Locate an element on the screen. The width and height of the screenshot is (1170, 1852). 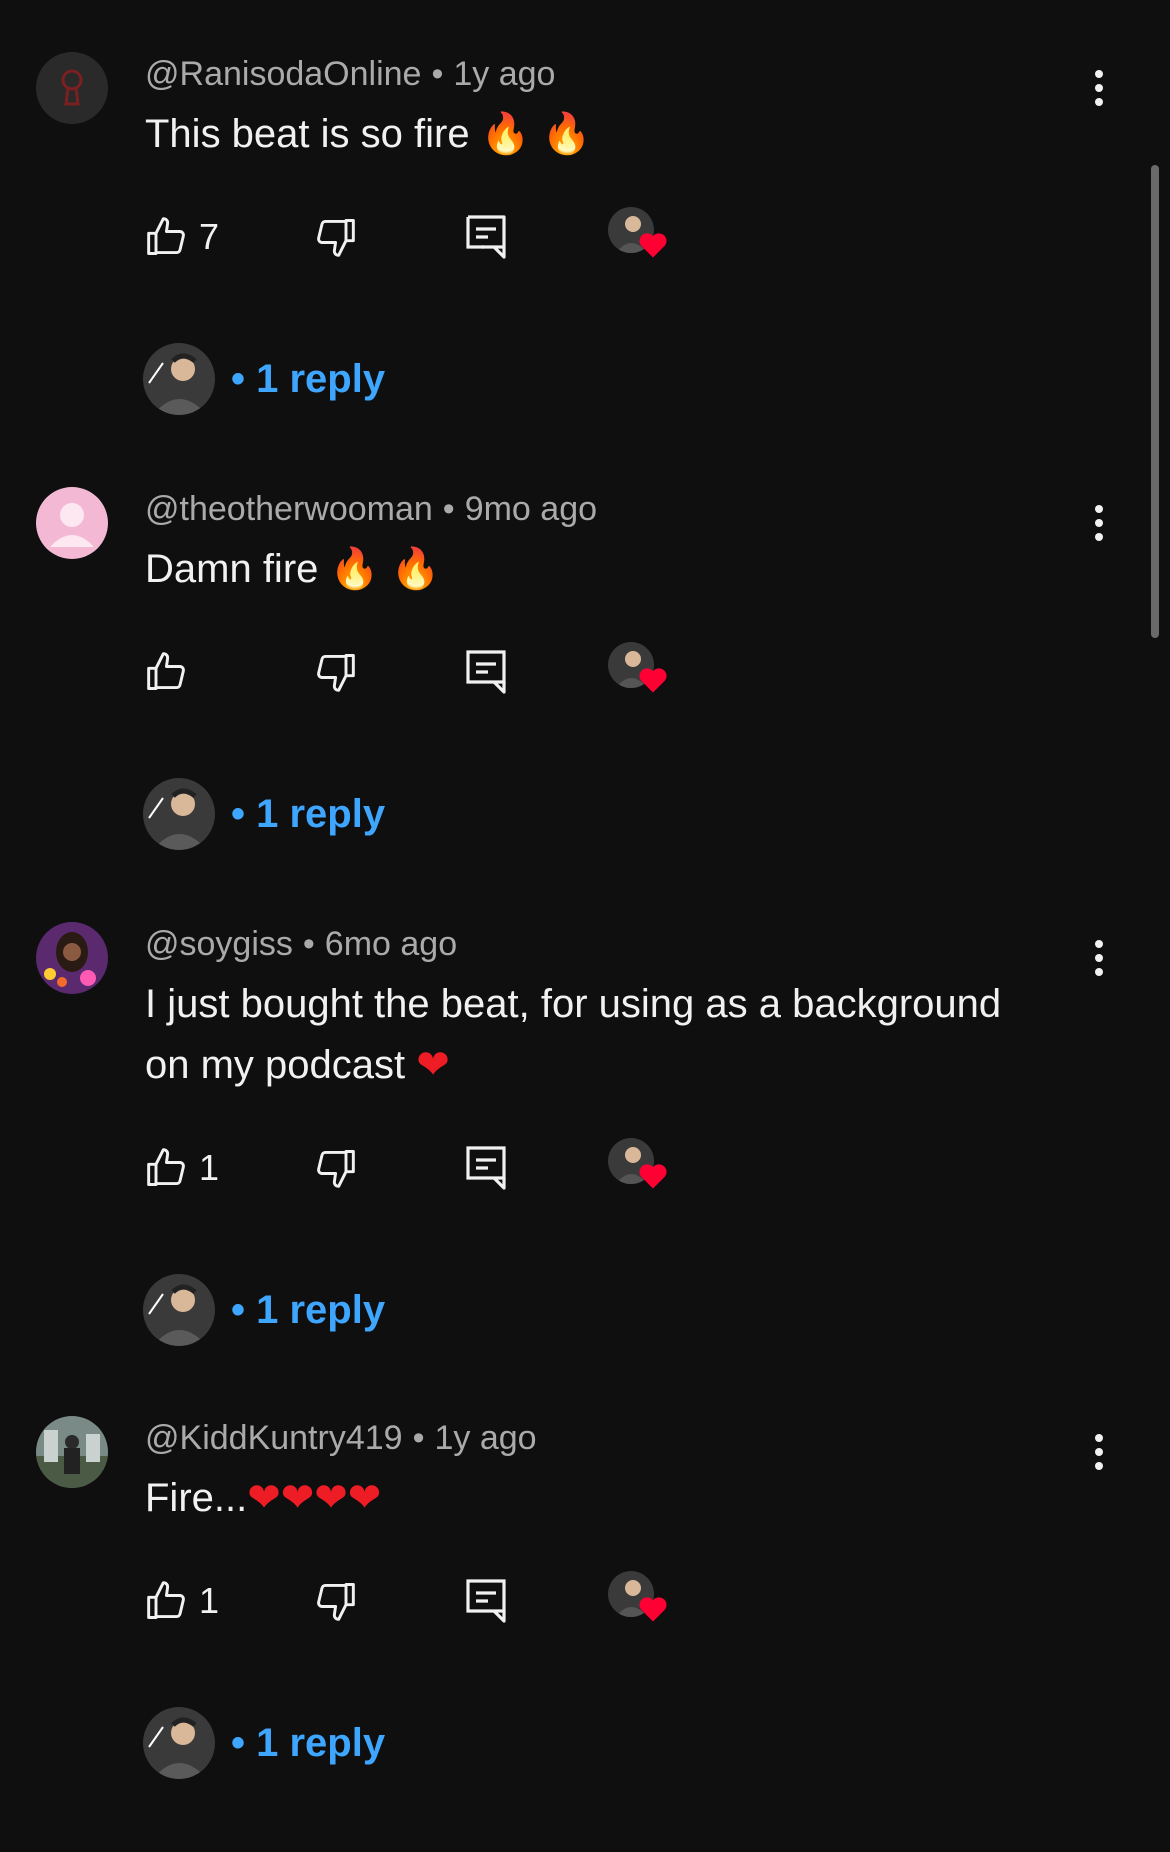
comment-body-line: on my podcast is located at coordinates (275, 1065).